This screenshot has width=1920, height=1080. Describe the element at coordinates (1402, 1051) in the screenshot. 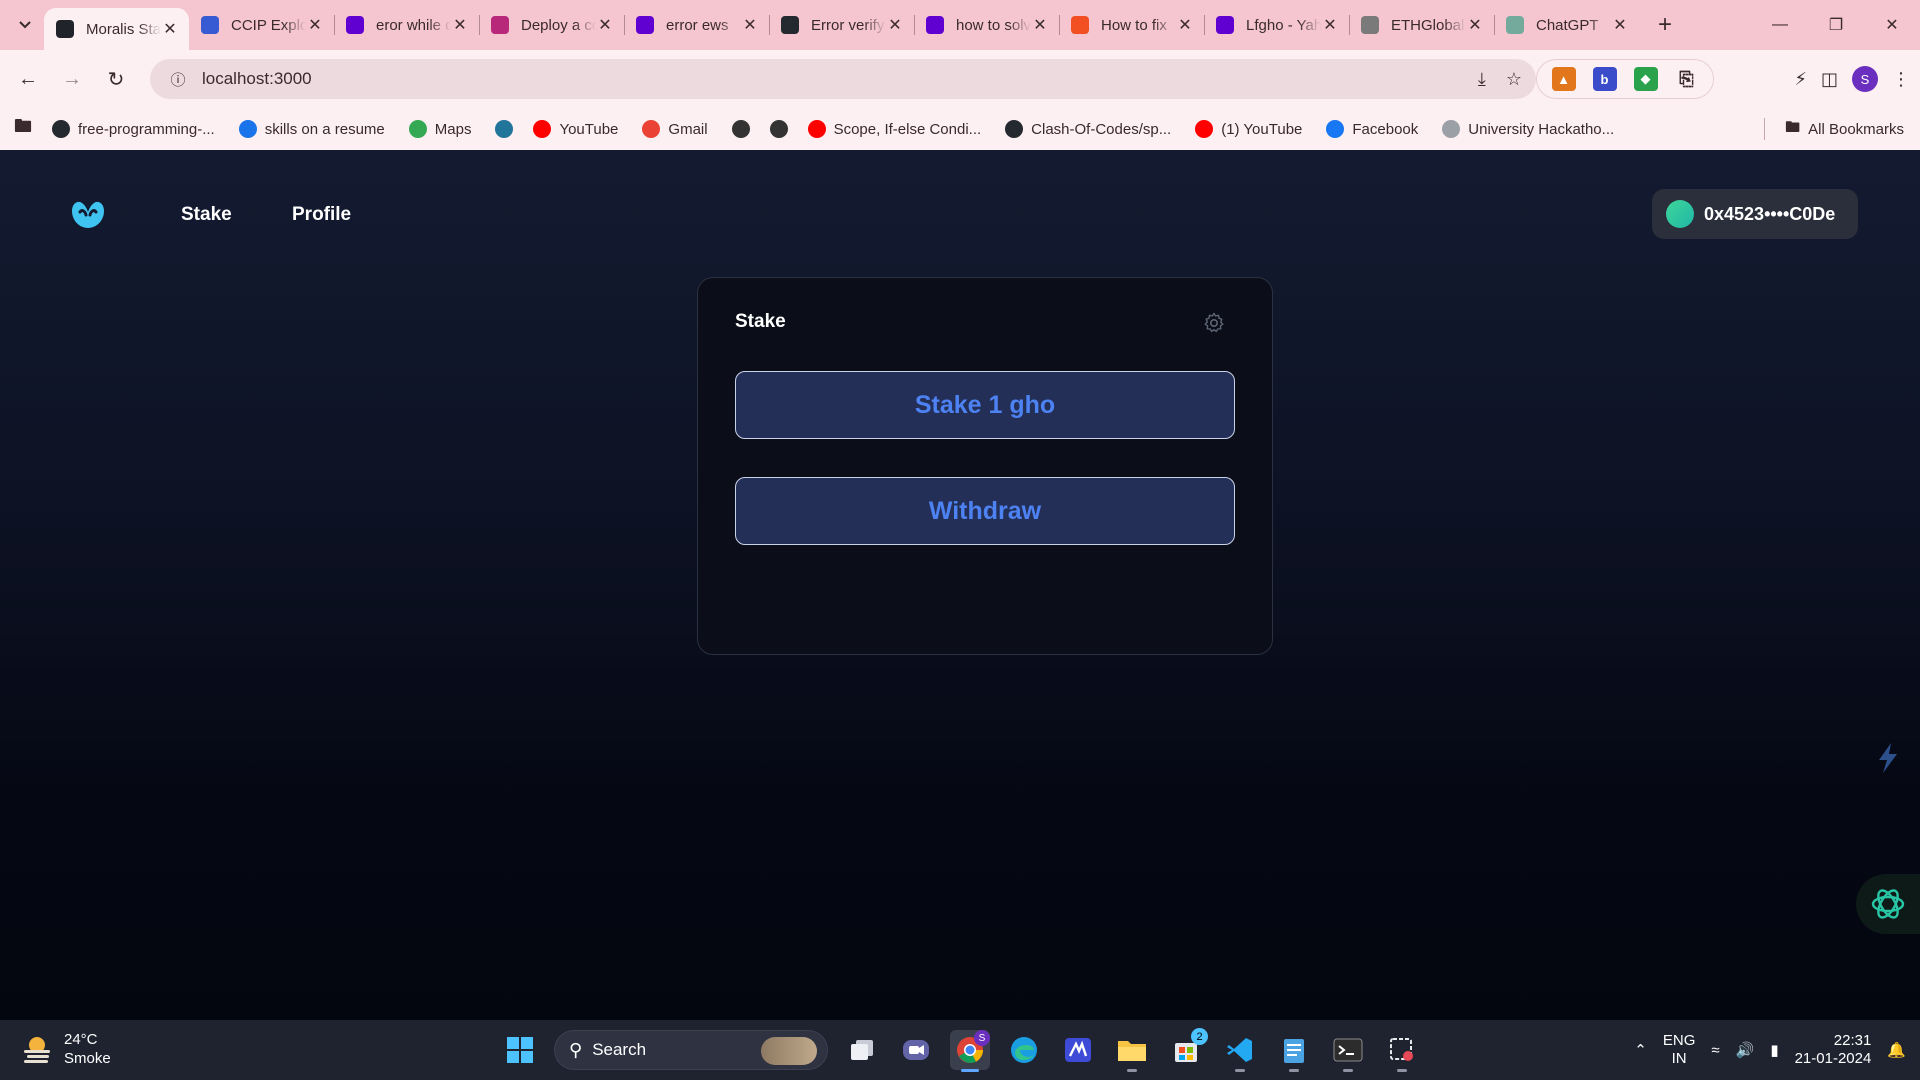

I see `snipping-tool-app` at that location.